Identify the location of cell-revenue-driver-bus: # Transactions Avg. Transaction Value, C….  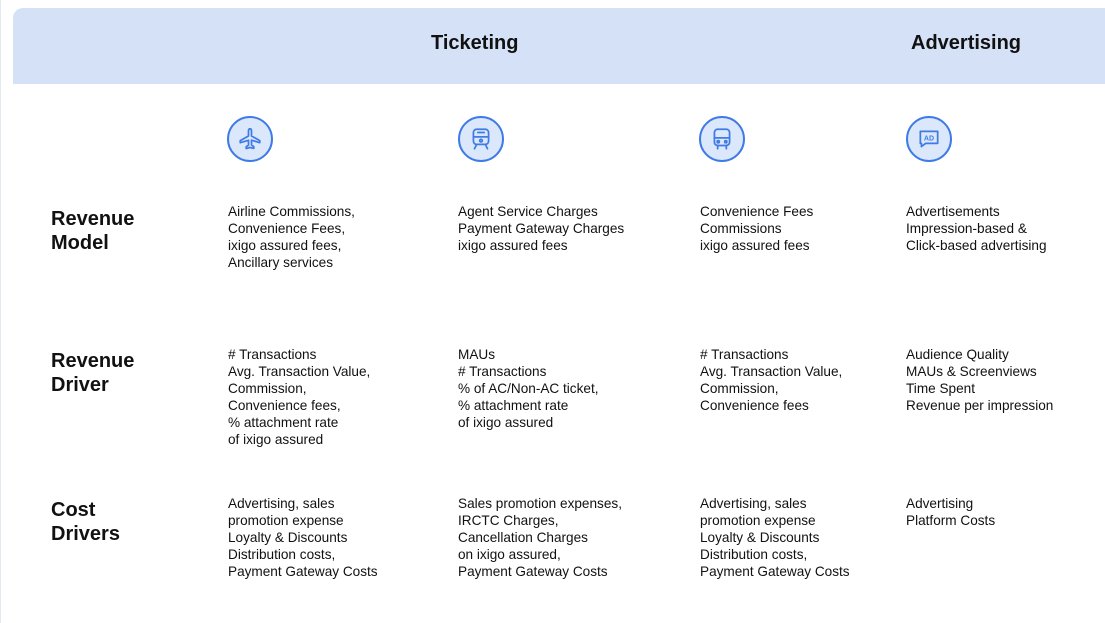
(771, 380).